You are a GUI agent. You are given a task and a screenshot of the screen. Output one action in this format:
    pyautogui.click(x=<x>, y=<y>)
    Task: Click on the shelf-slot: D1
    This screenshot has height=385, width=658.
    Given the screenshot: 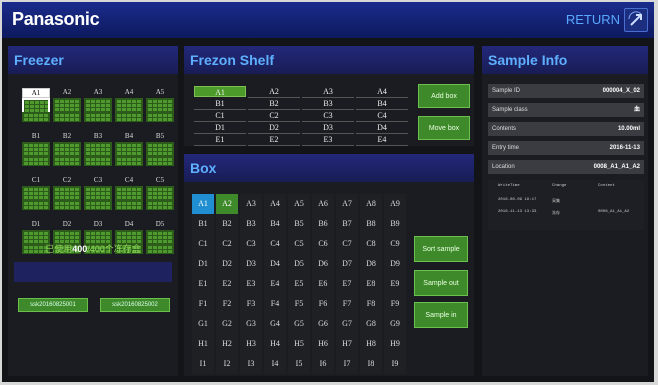 What is the action you would take?
    pyautogui.click(x=220, y=128)
    